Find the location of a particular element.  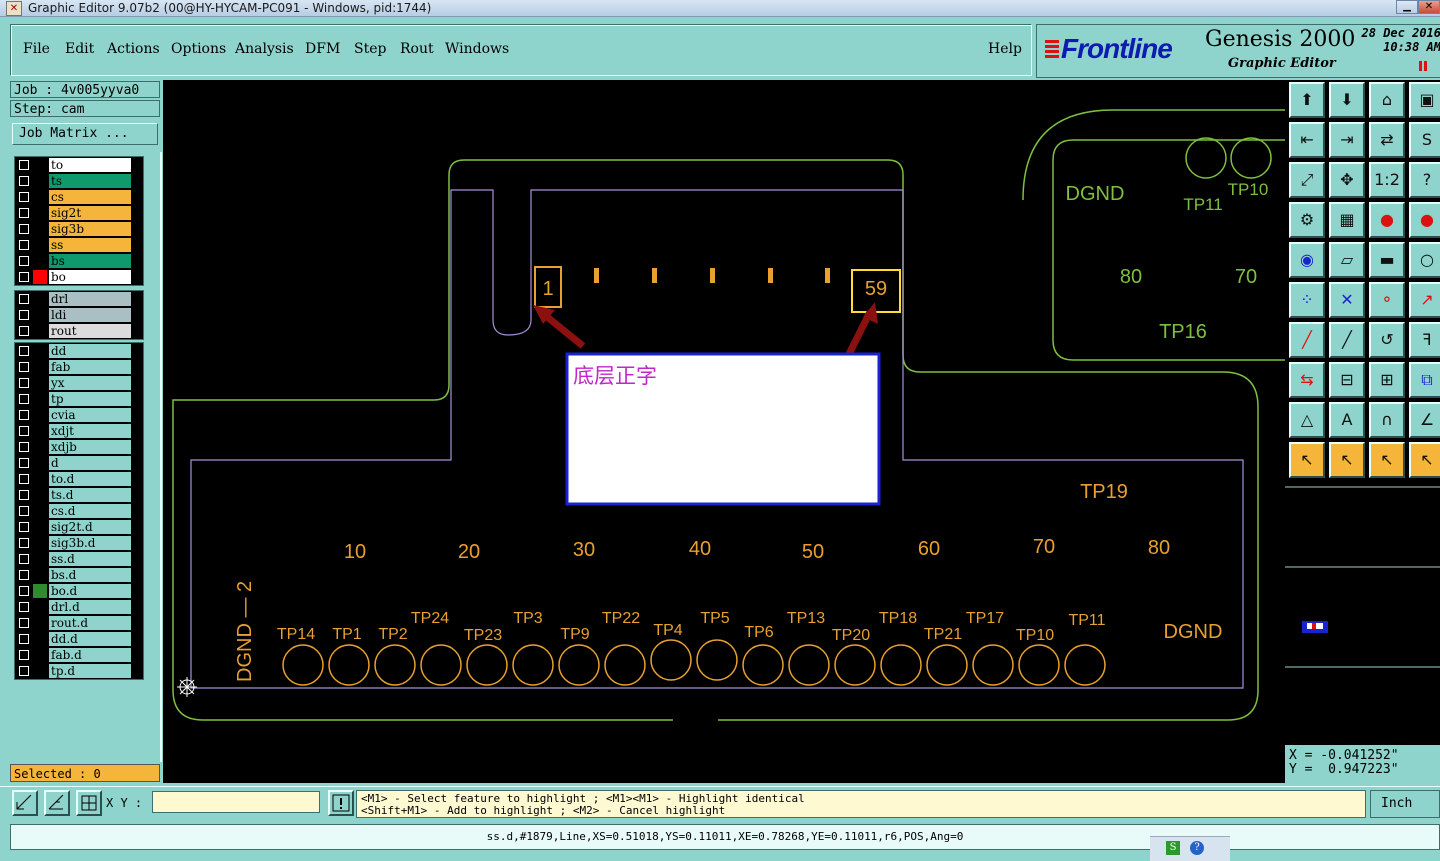

layer-name: sig3b is located at coordinates (90, 229).